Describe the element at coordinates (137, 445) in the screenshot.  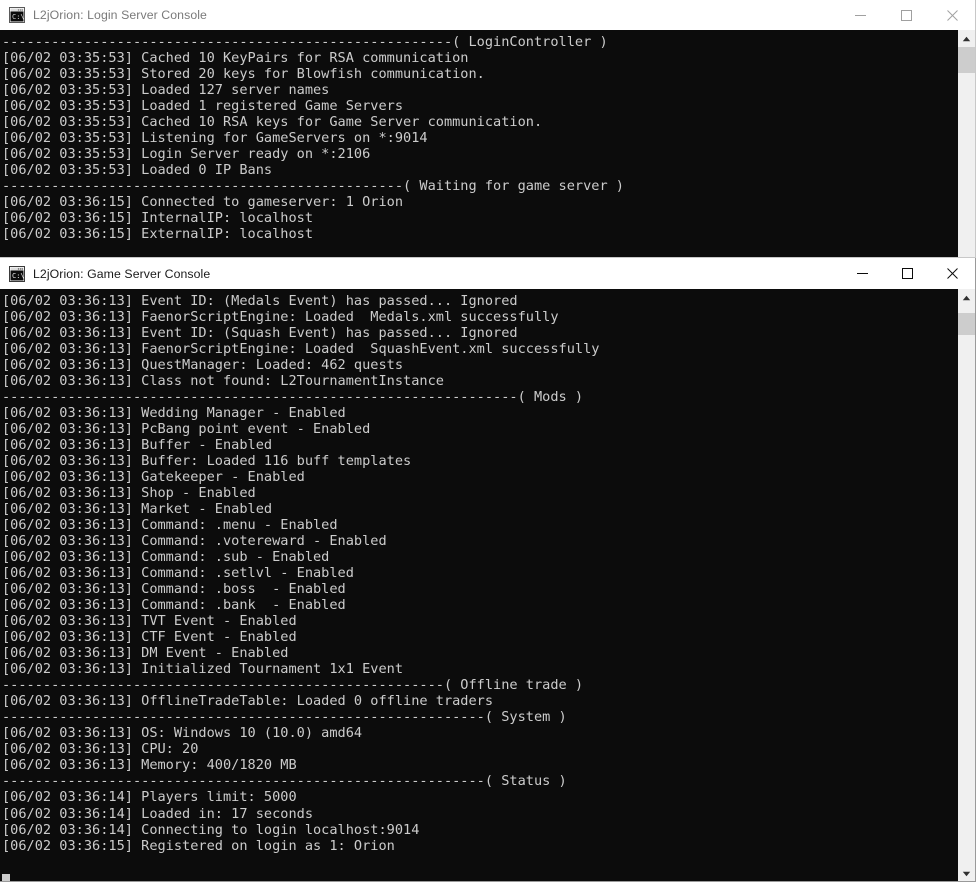
I see `console-line: [06/02 03:36:13] Buffer - Enabled` at that location.